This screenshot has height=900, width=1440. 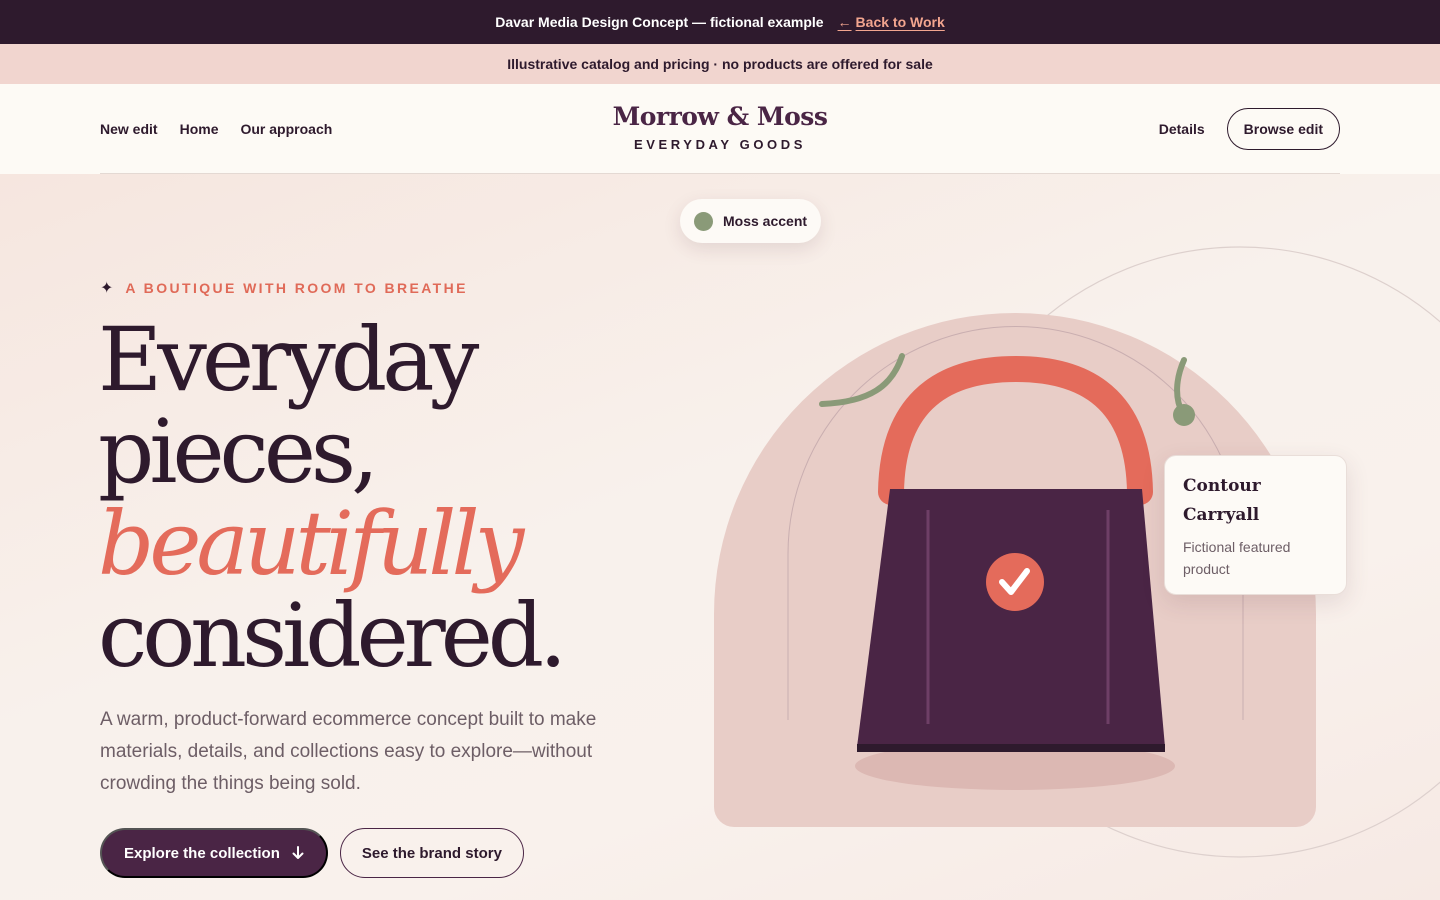 What do you see at coordinates (332, 635) in the screenshot?
I see `headline-line-4: considered.` at bounding box center [332, 635].